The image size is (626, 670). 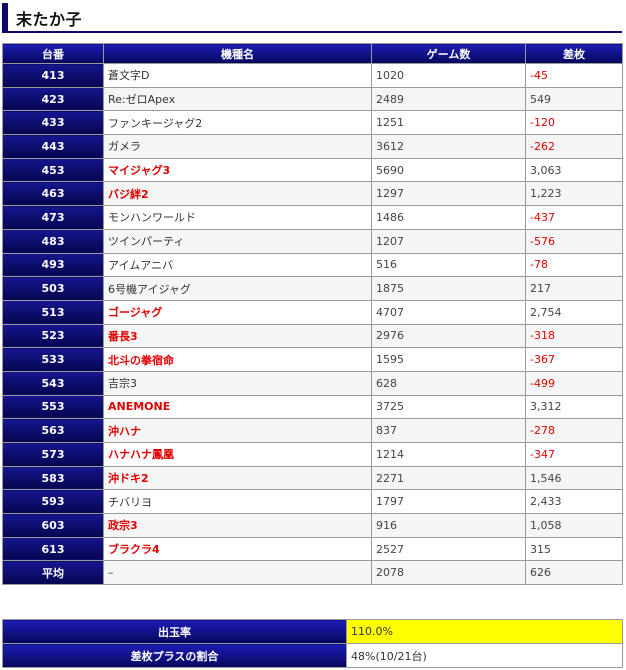 What do you see at coordinates (312, 53) in the screenshot?
I see `table-header-row: 台番 機種名 ゲーム数 差枚` at bounding box center [312, 53].